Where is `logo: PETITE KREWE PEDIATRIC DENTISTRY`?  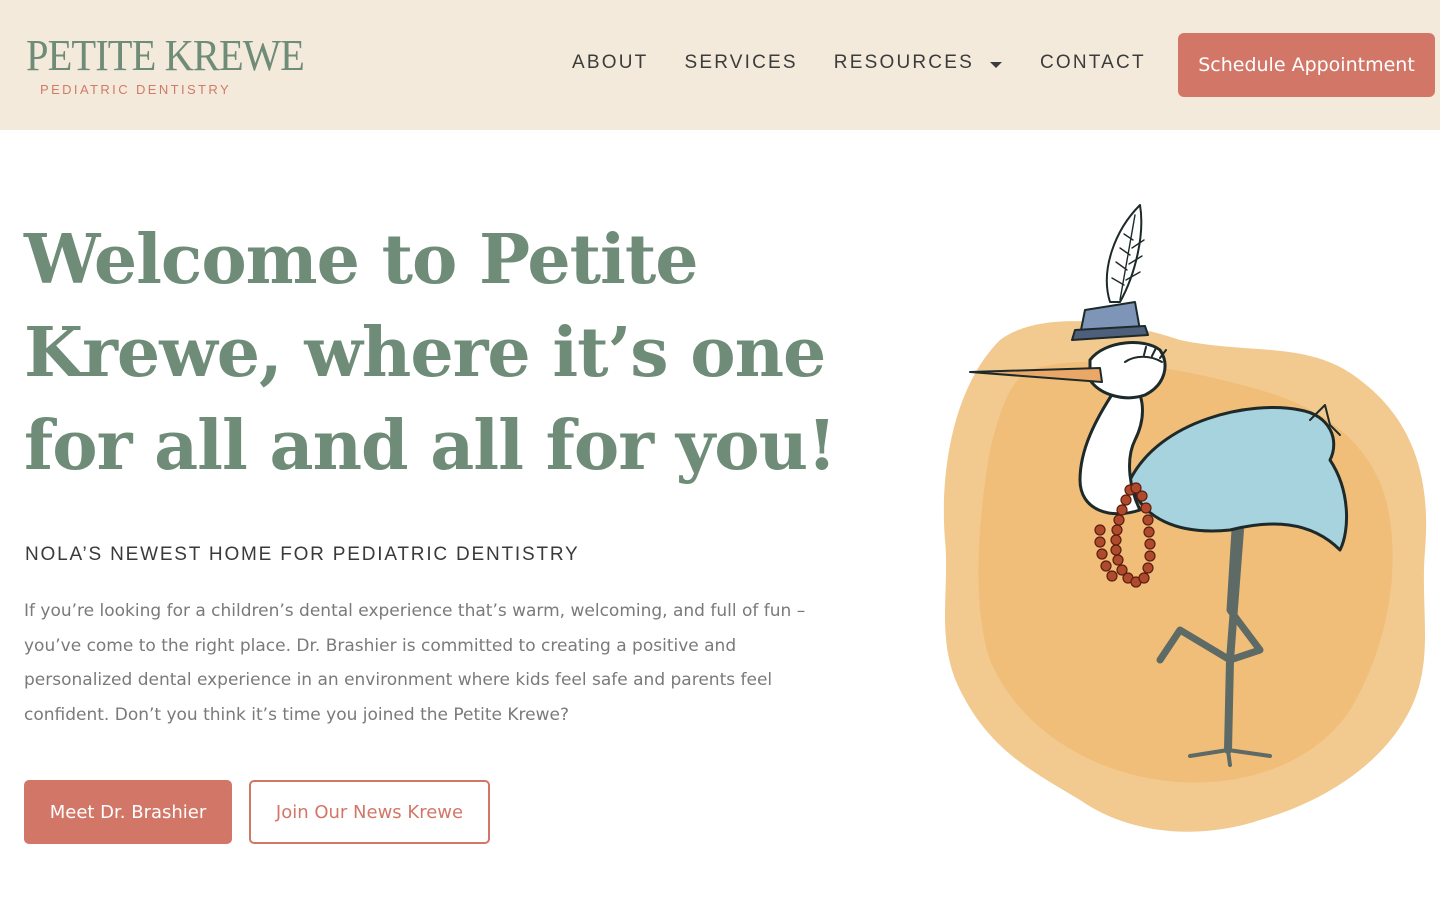
logo: PETITE KREWE PEDIATRIC DENTISTRY is located at coordinates (165, 64).